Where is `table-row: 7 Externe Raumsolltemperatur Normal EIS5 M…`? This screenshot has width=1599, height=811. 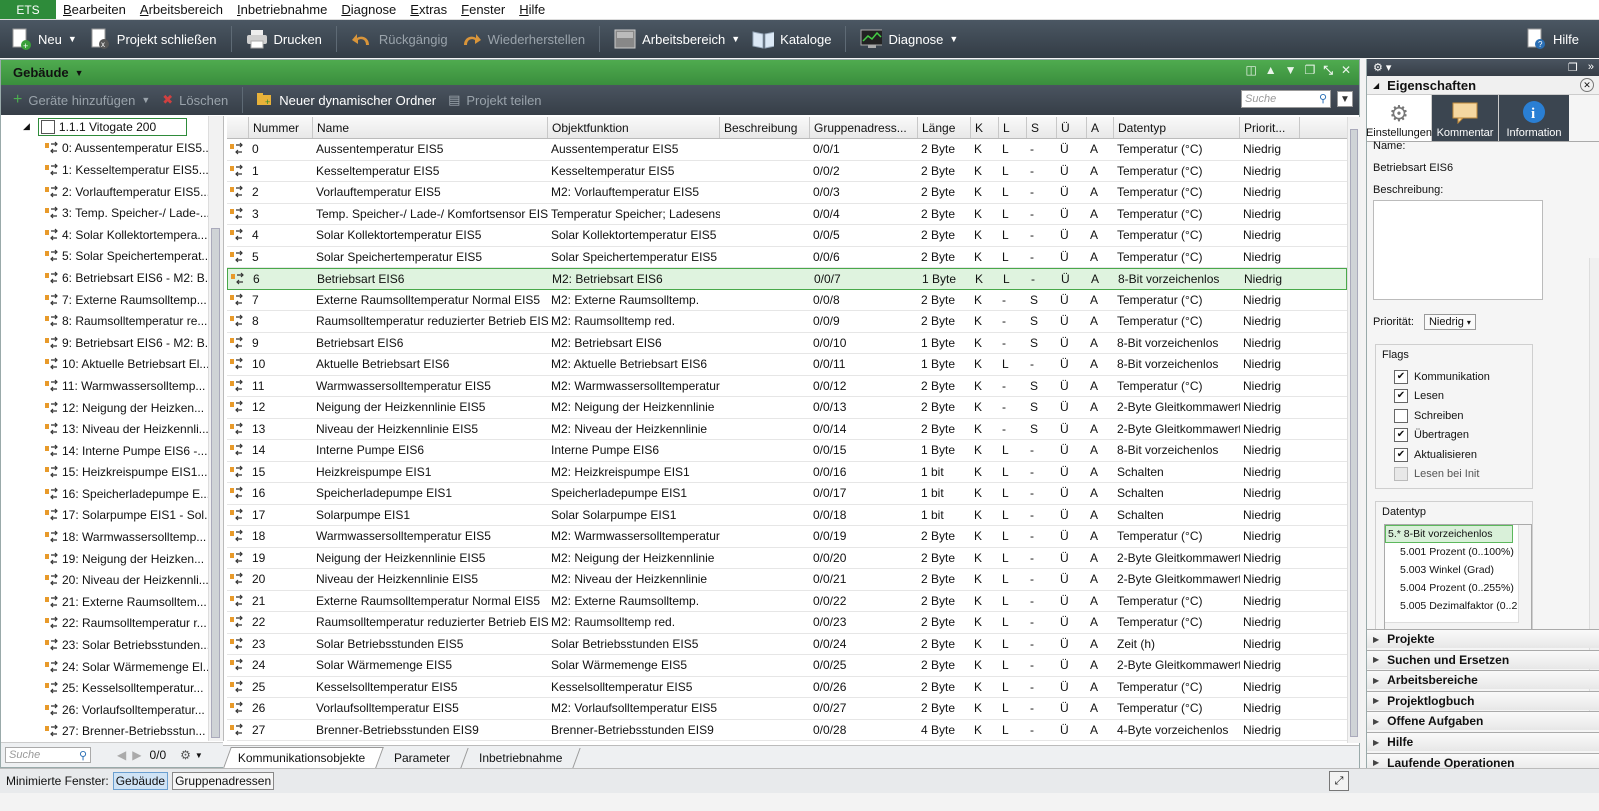 table-row: 7 Externe Raumsolltemperatur Normal EIS5 M… is located at coordinates (787, 300).